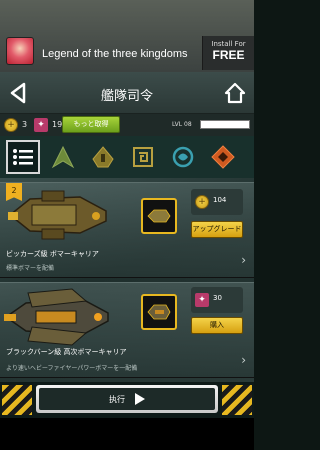  What do you see at coordinates (72, 368) in the screenshot?
I see `ship-desc-2: より速いヘビーファイヤーパワーボマーを一配備` at bounding box center [72, 368].